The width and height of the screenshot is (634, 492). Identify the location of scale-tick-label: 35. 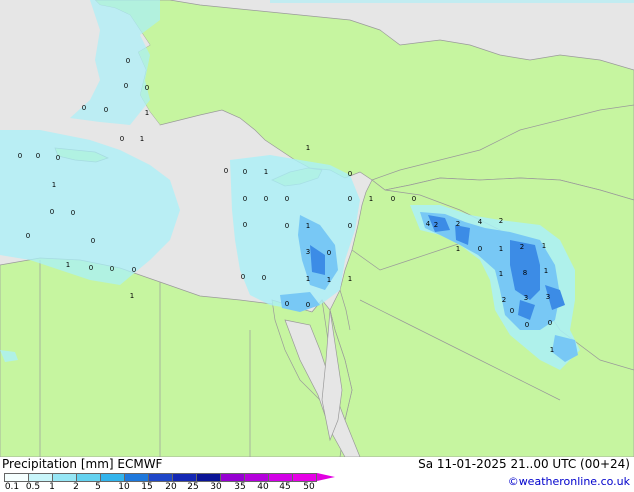
(240, 487).